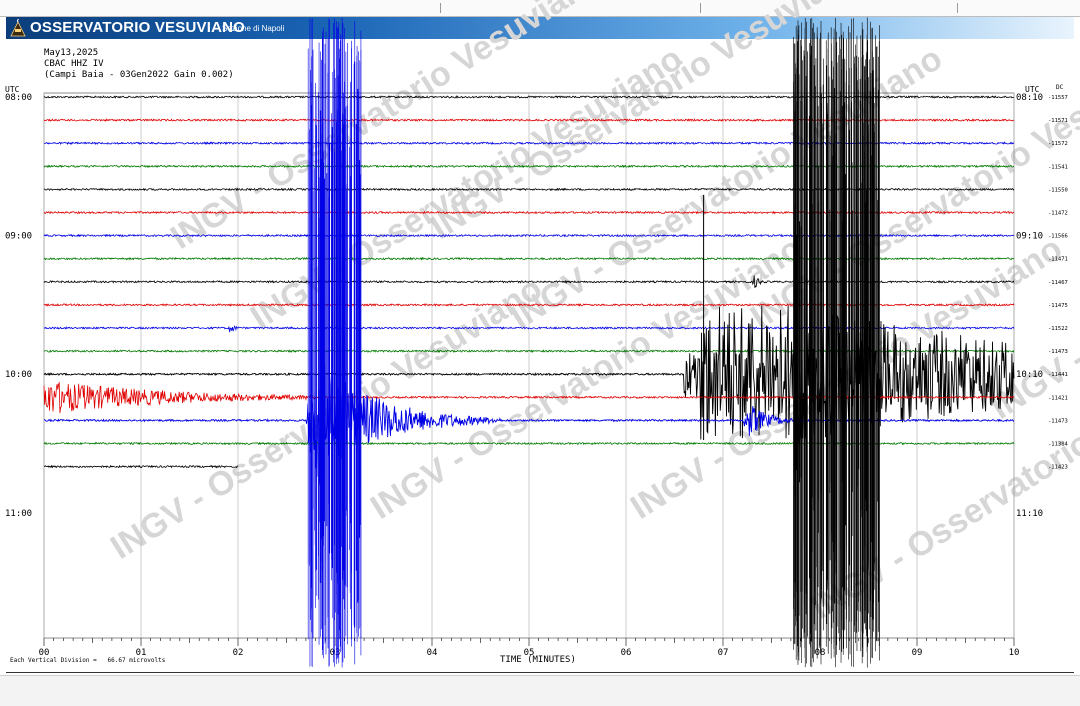  Describe the element at coordinates (18, 237) in the screenshot. I see `left-hour-label: 09:00` at that location.